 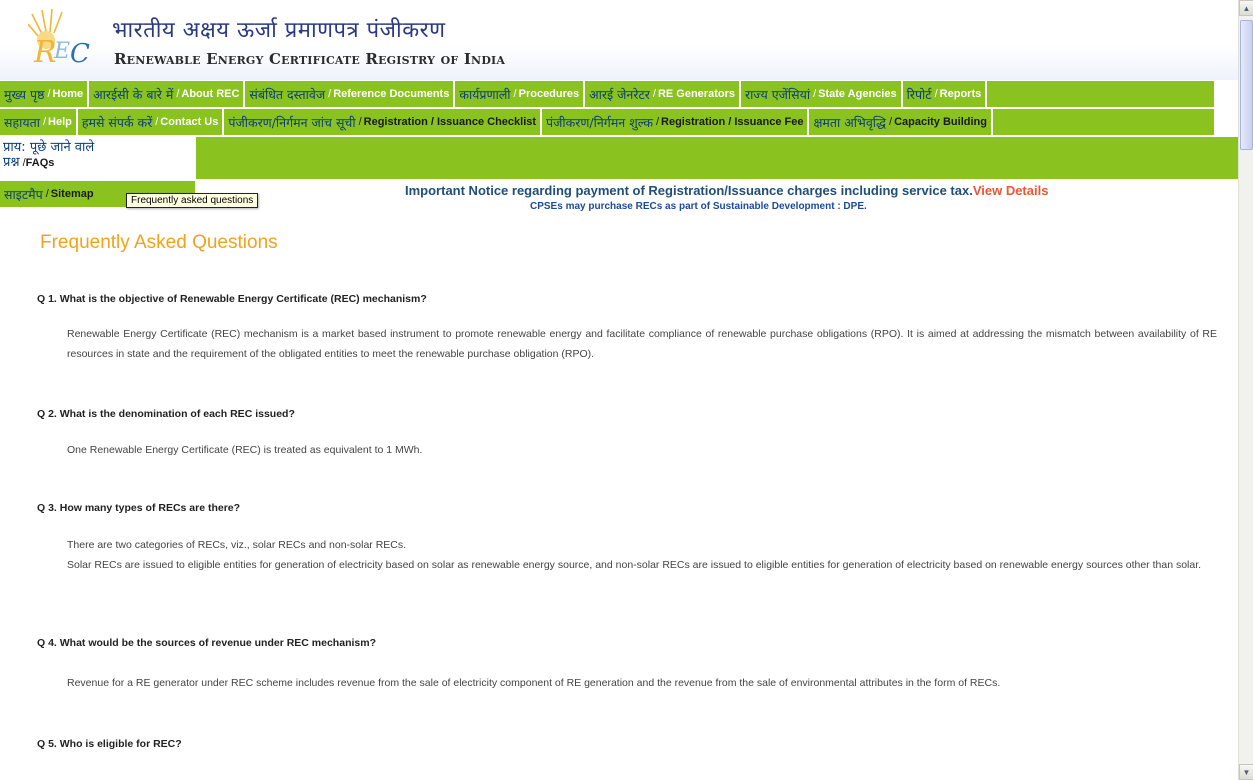 I want to click on svg-text: C, so click(x=80, y=54).